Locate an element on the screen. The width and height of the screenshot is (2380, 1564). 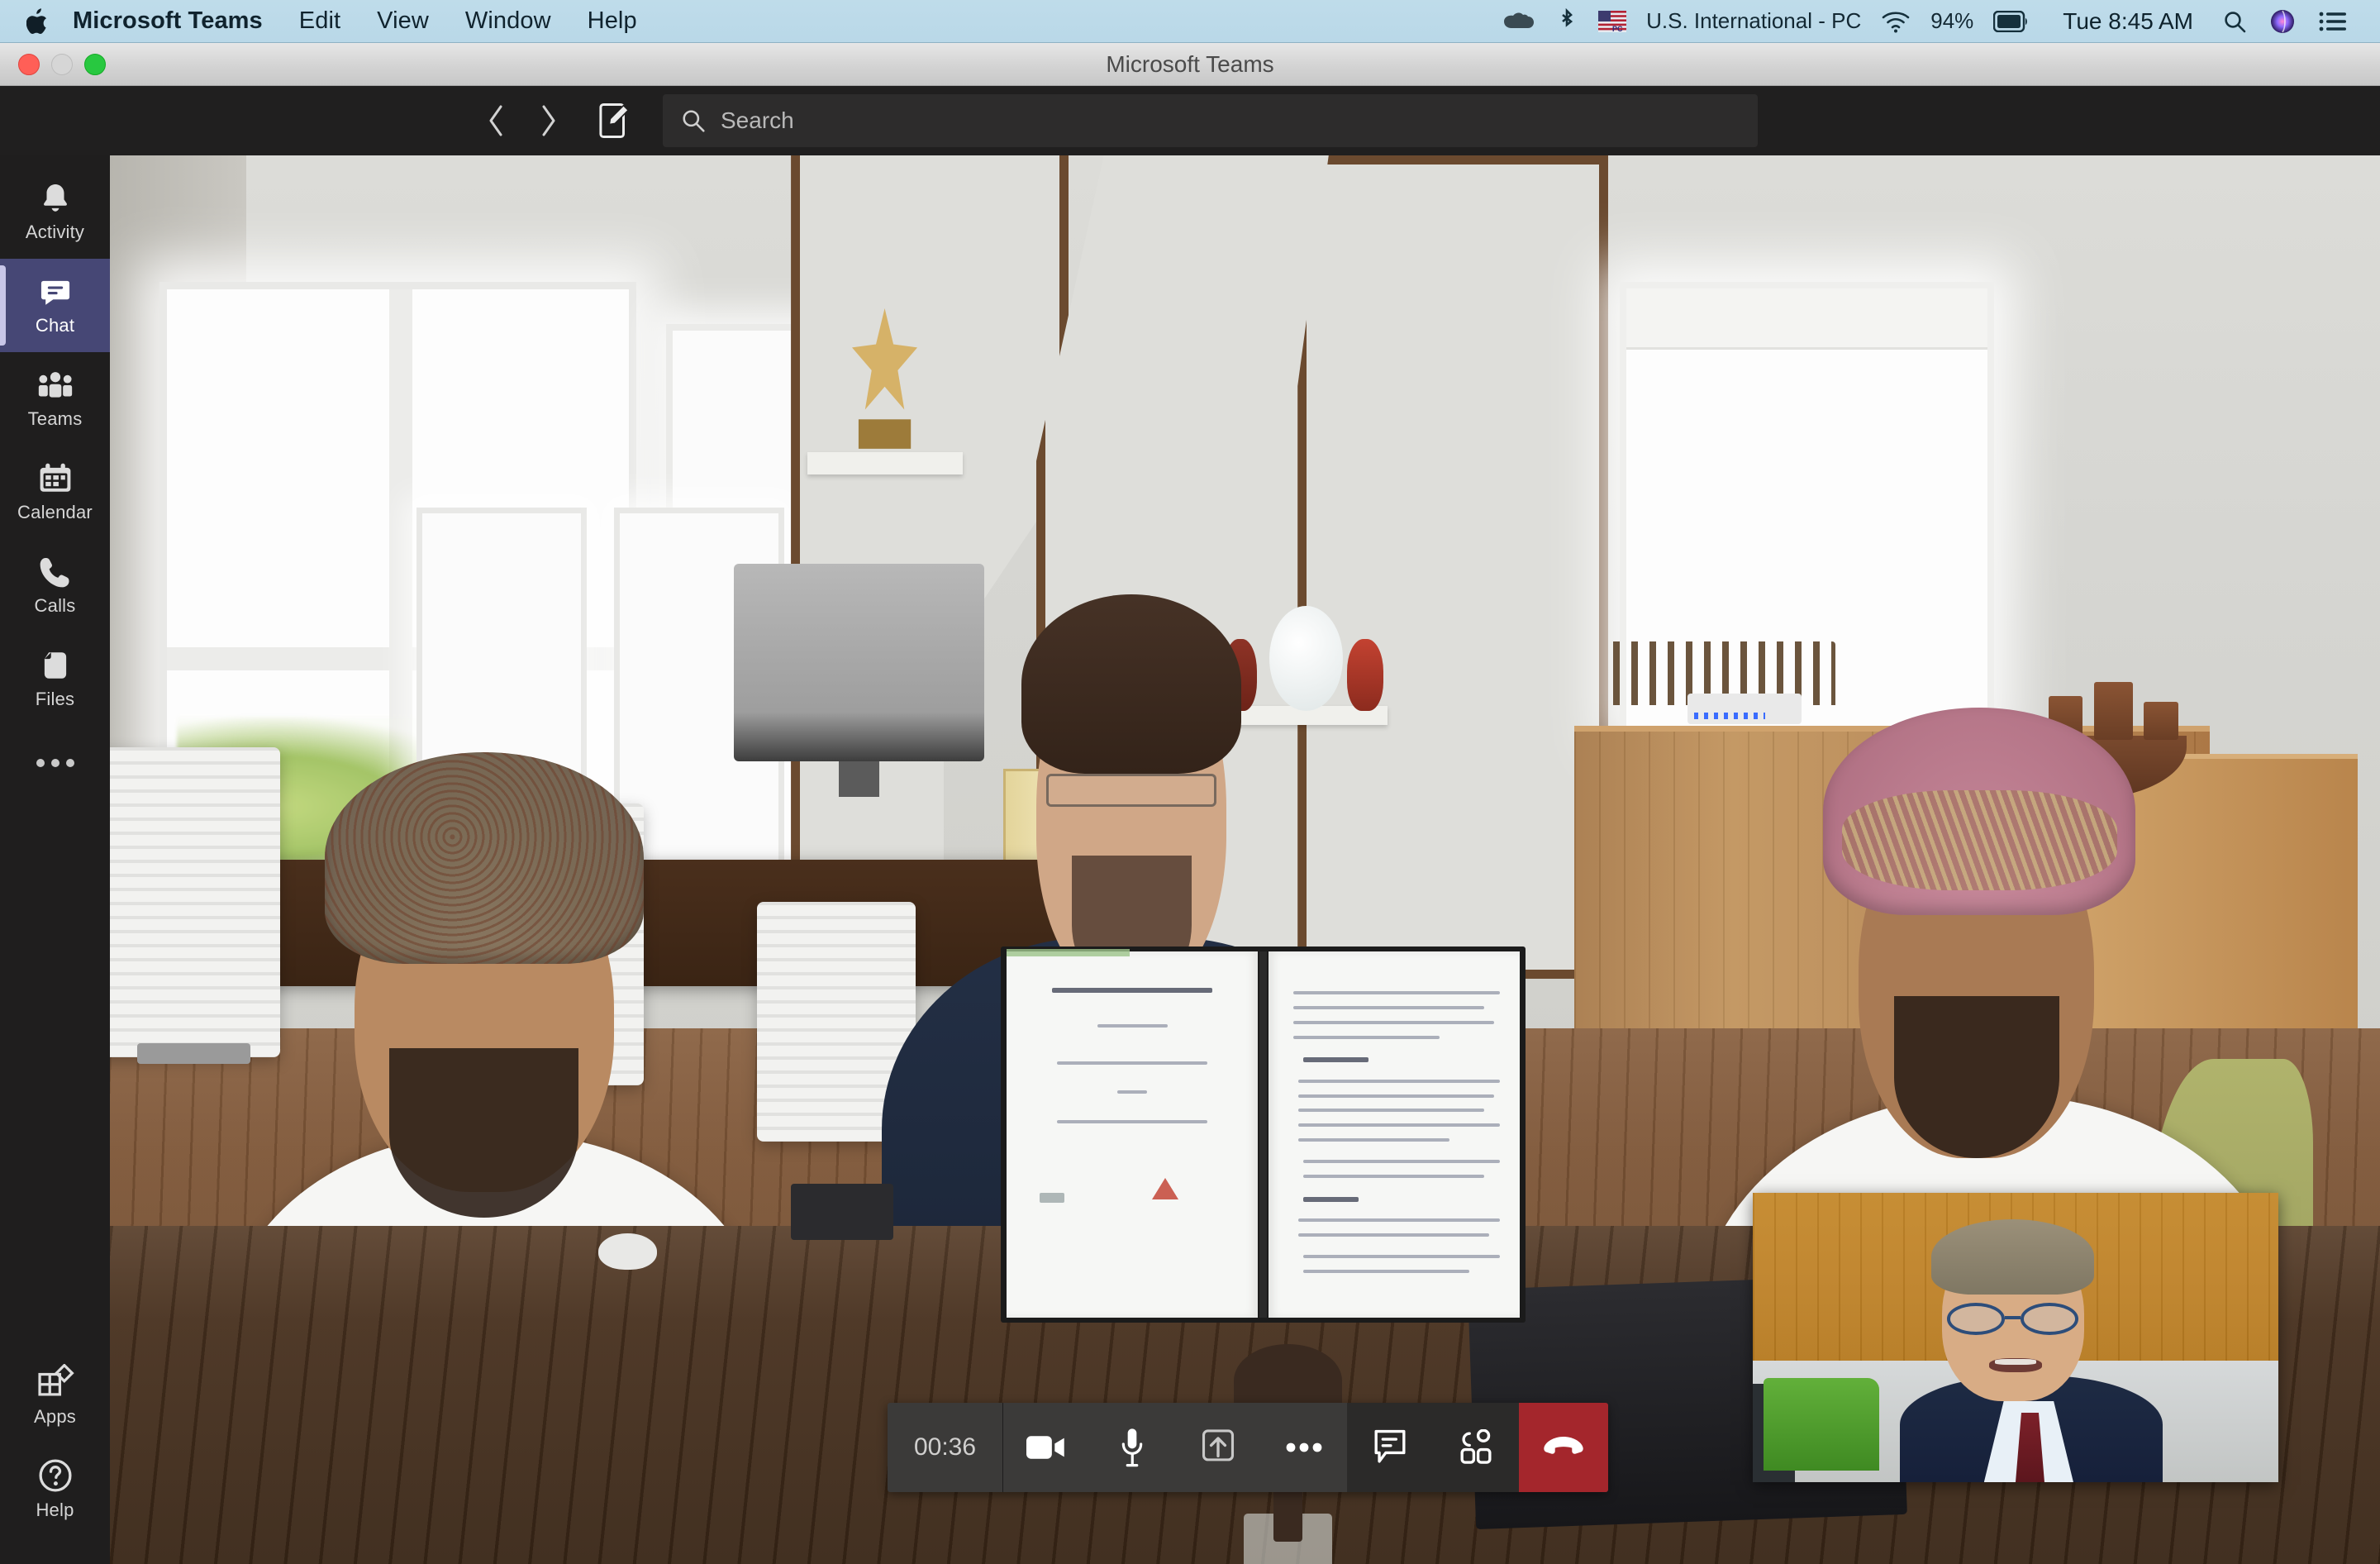
window-traffic-lights is located at coordinates (62, 65).